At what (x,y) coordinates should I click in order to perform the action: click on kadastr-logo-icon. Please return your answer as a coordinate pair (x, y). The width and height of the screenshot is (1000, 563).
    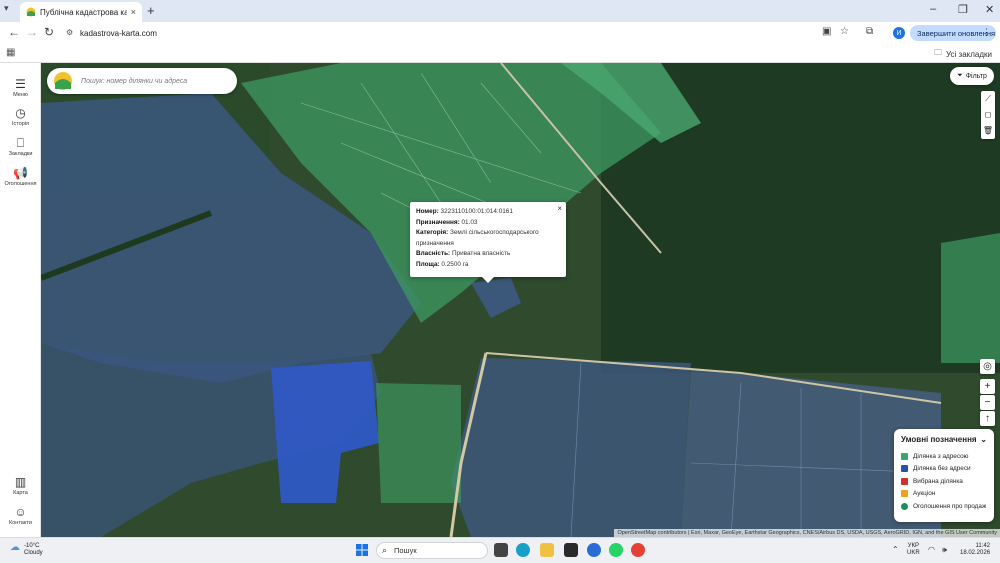
    Looking at the image, I should click on (63, 81).